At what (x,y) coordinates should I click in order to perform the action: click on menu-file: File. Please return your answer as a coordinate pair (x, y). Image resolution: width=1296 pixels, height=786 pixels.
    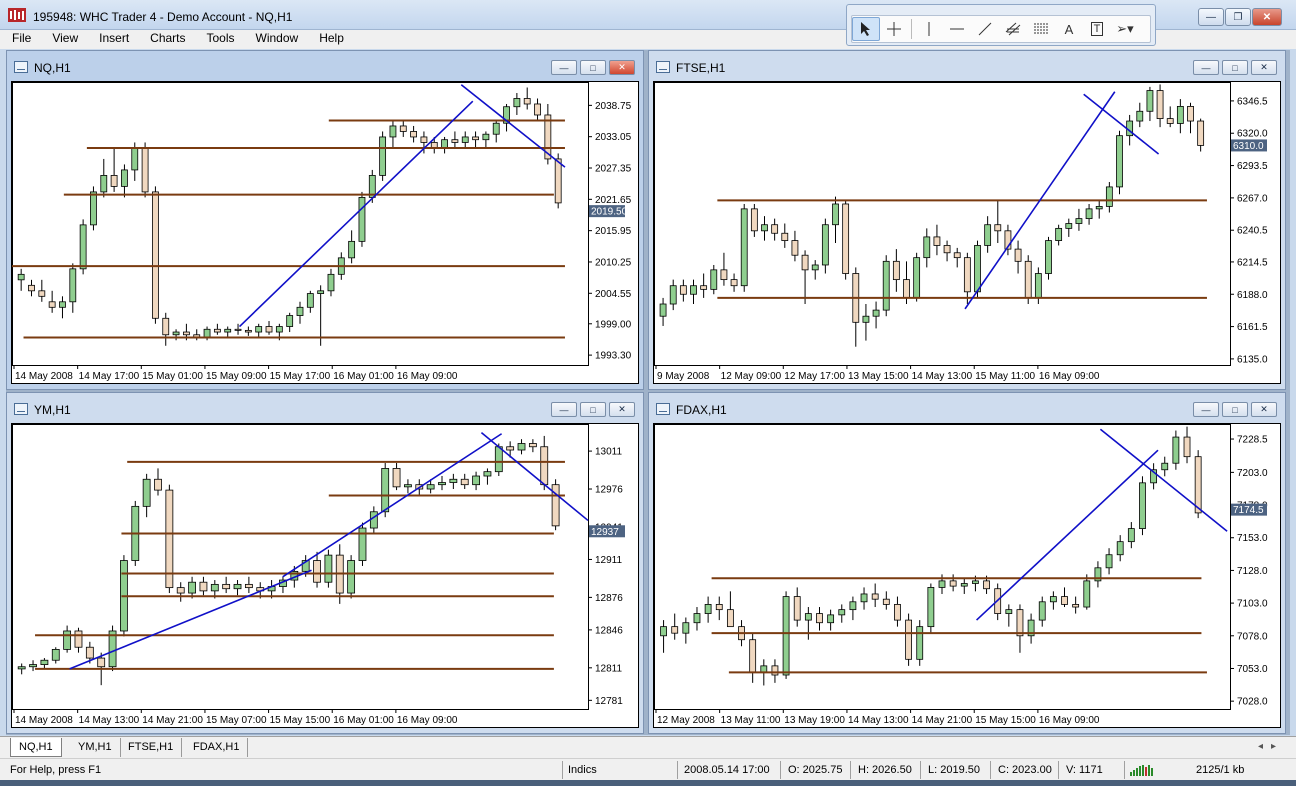
    Looking at the image, I should click on (21, 39).